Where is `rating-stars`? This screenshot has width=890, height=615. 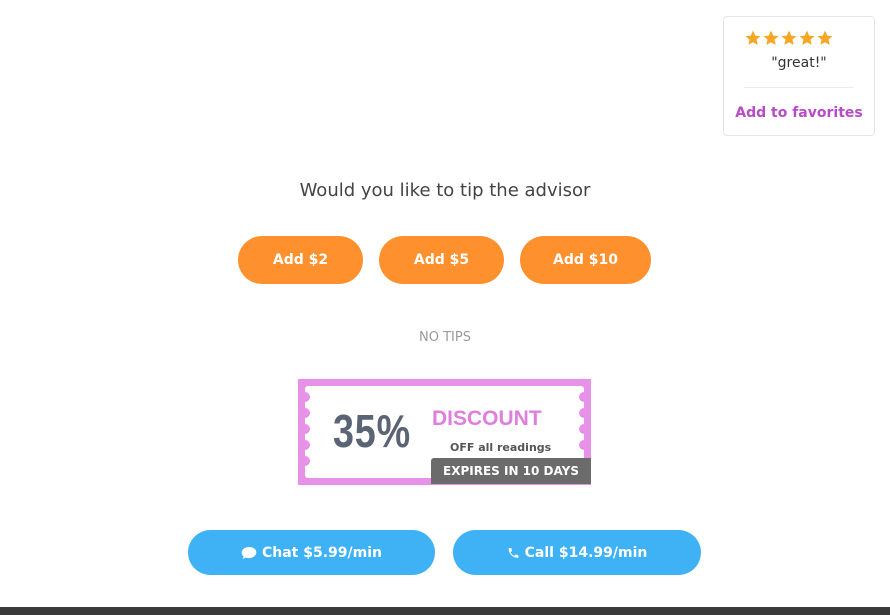
rating-stars is located at coordinates (789, 38).